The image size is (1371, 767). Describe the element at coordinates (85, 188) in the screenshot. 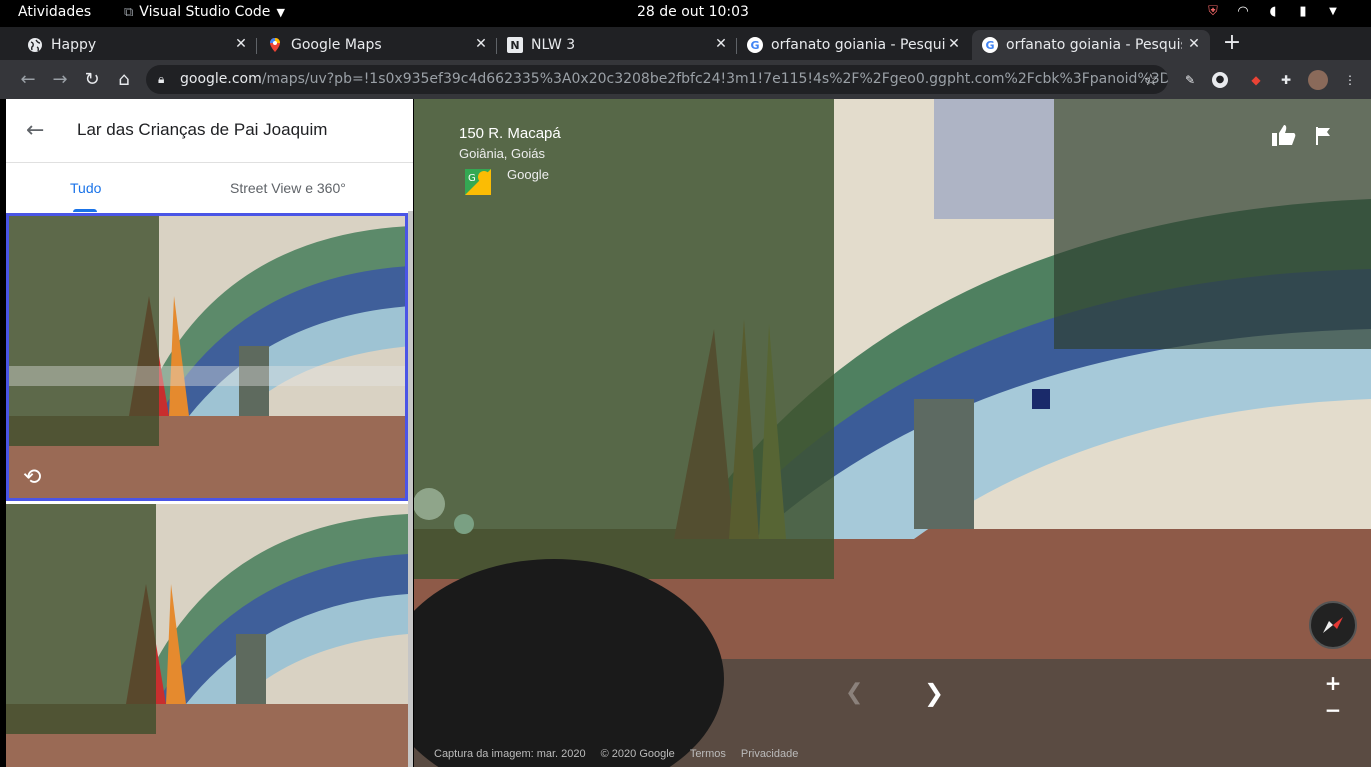

I see `tab-all: Tudo` at that location.